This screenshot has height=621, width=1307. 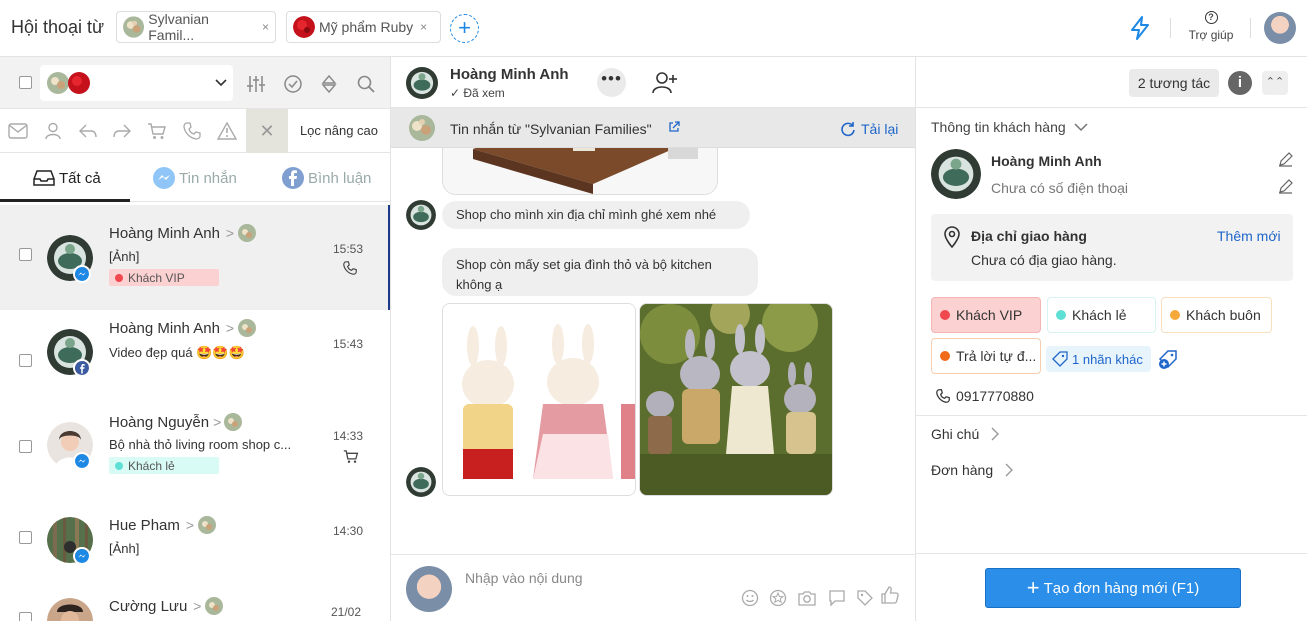 What do you see at coordinates (1211, 26) in the screenshot?
I see `help-button: ? Trợ giúp` at bounding box center [1211, 26].